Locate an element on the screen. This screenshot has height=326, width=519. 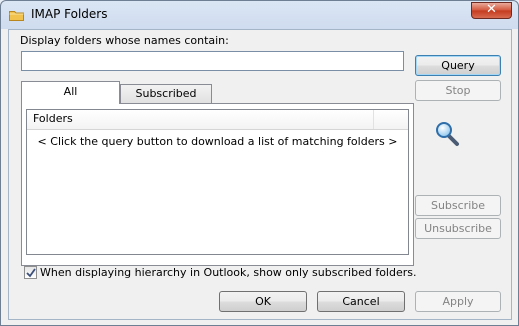
folder-icon is located at coordinates (16, 16).